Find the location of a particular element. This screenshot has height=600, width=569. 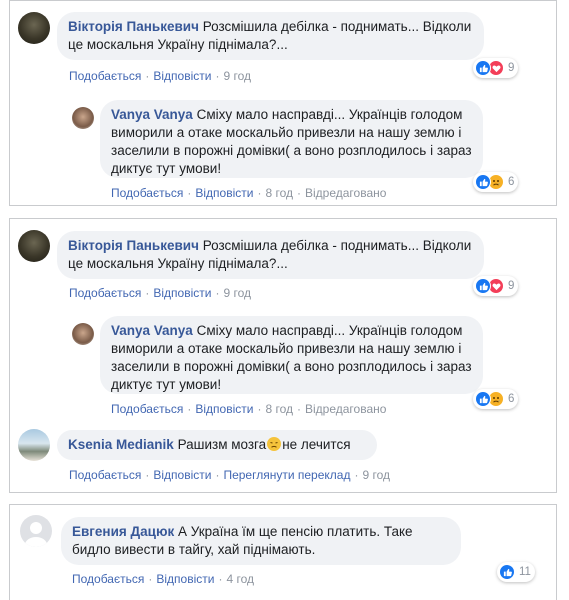

default-avatar-icon is located at coordinates (36, 534).